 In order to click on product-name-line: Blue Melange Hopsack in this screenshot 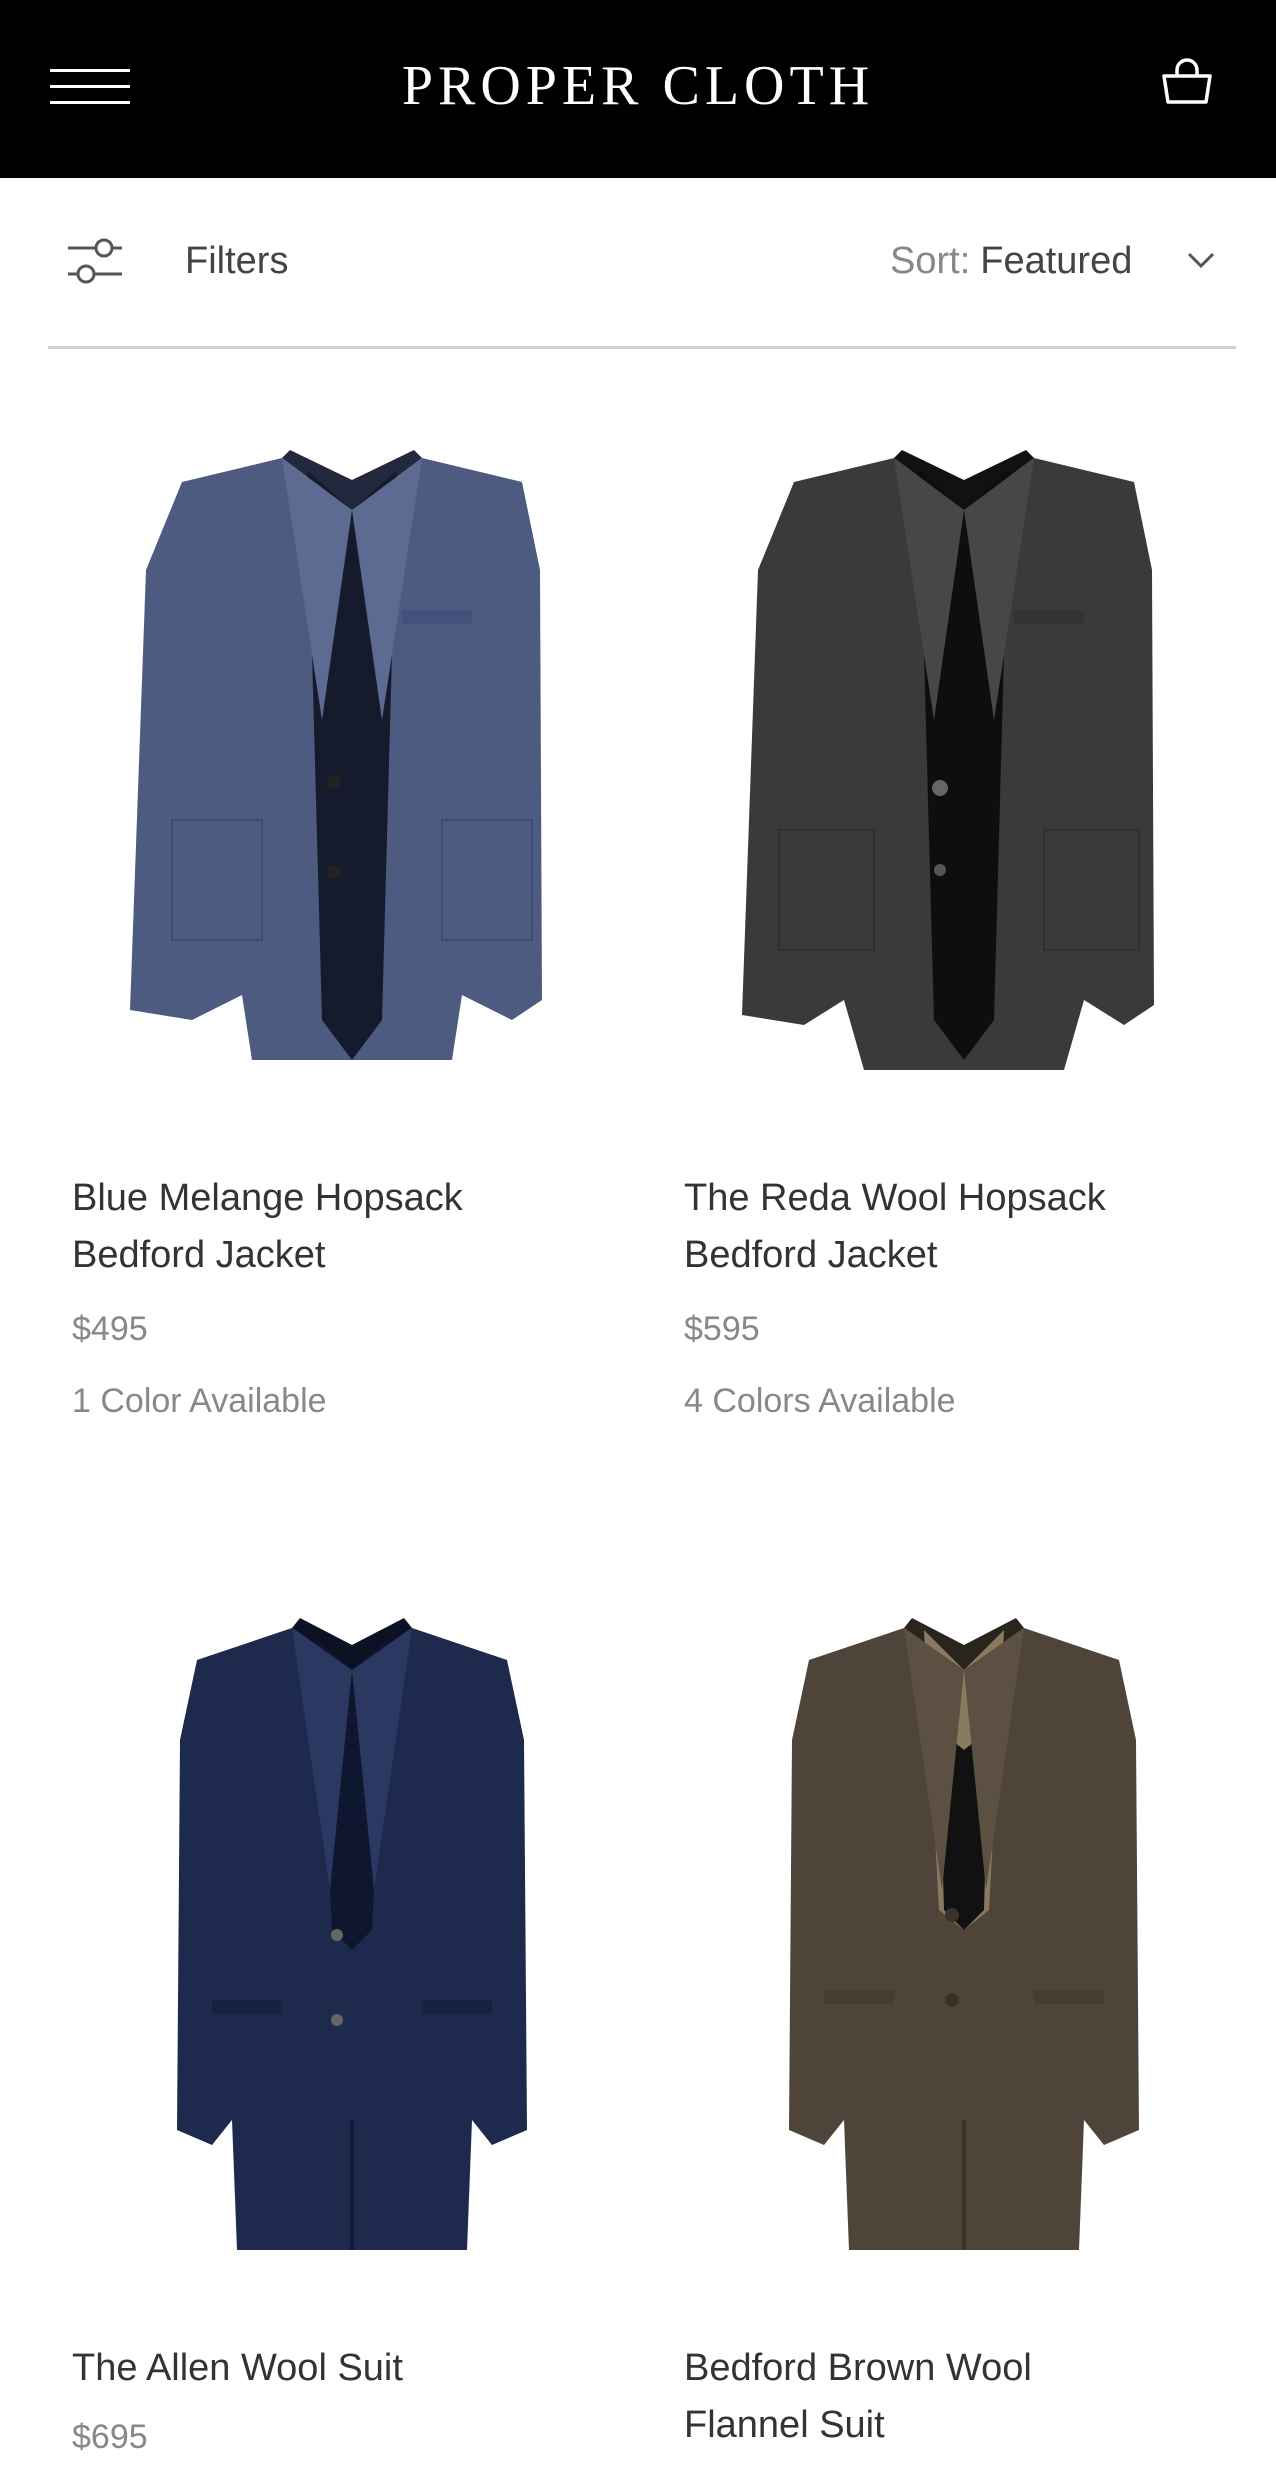, I will do `click(267, 1198)`.